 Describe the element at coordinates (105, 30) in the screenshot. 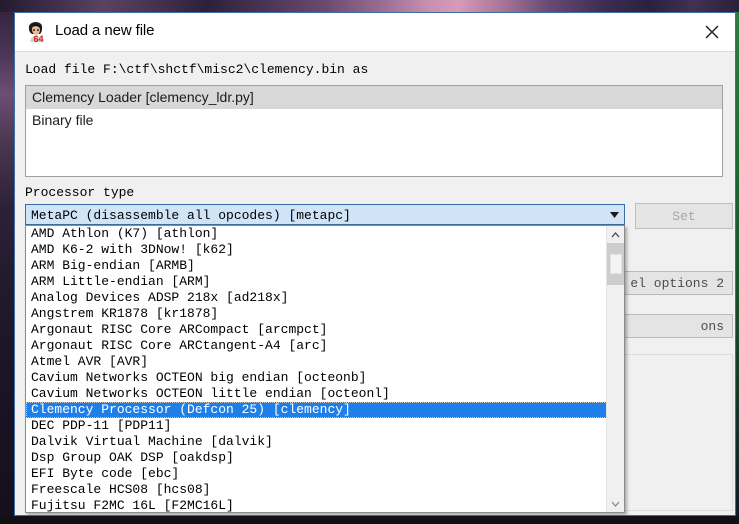

I see `dialog-title: Load a new file` at that location.